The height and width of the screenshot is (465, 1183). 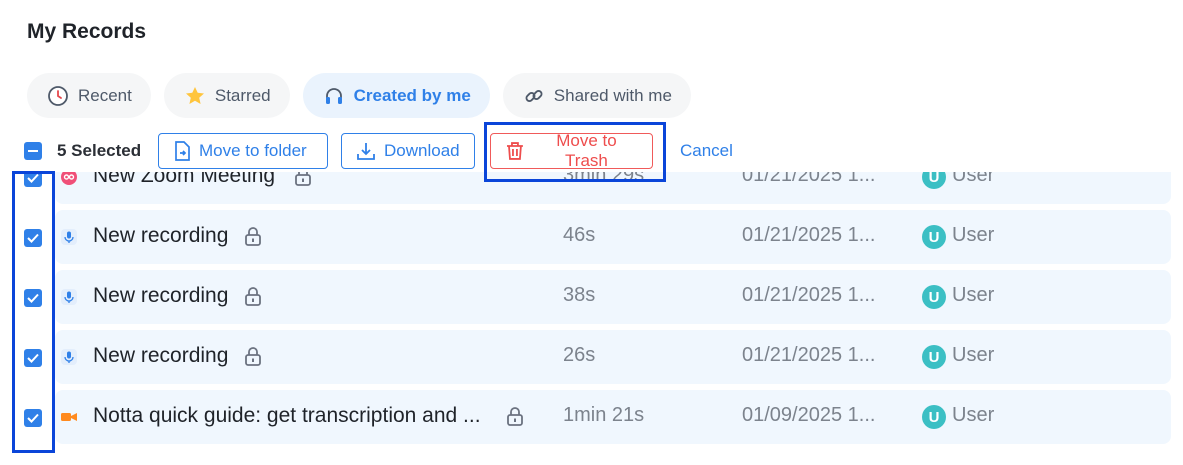 I want to click on tab-recent-label: Recent, so click(x=105, y=95).